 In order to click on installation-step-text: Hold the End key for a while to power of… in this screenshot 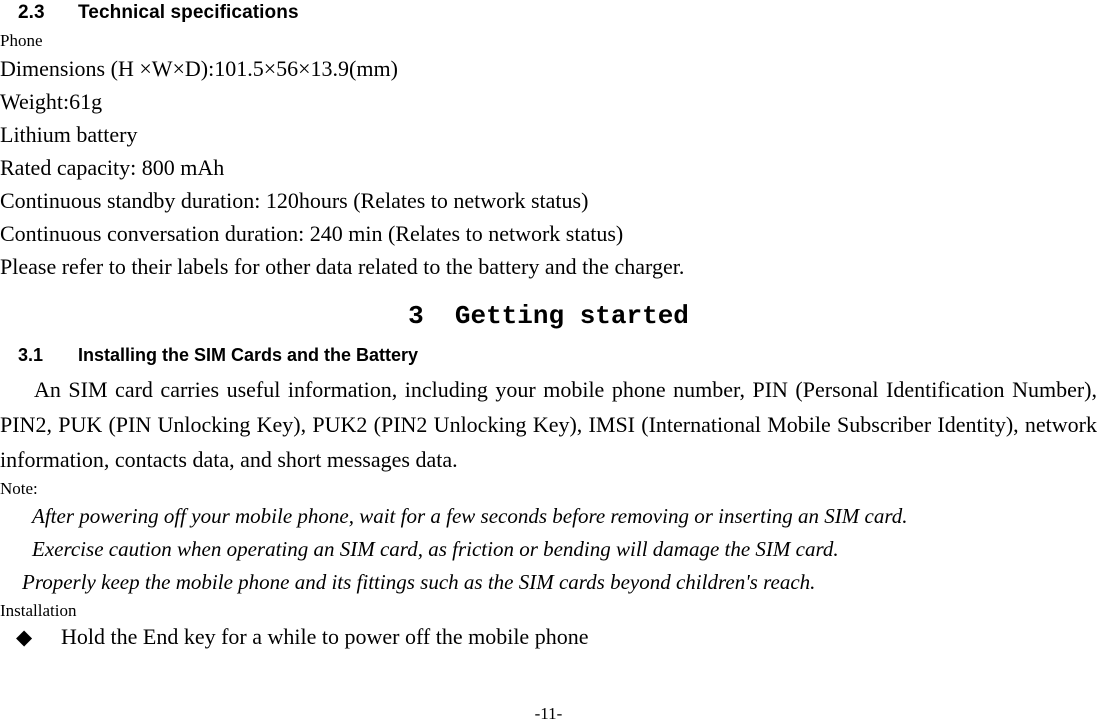, I will do `click(325, 636)`.